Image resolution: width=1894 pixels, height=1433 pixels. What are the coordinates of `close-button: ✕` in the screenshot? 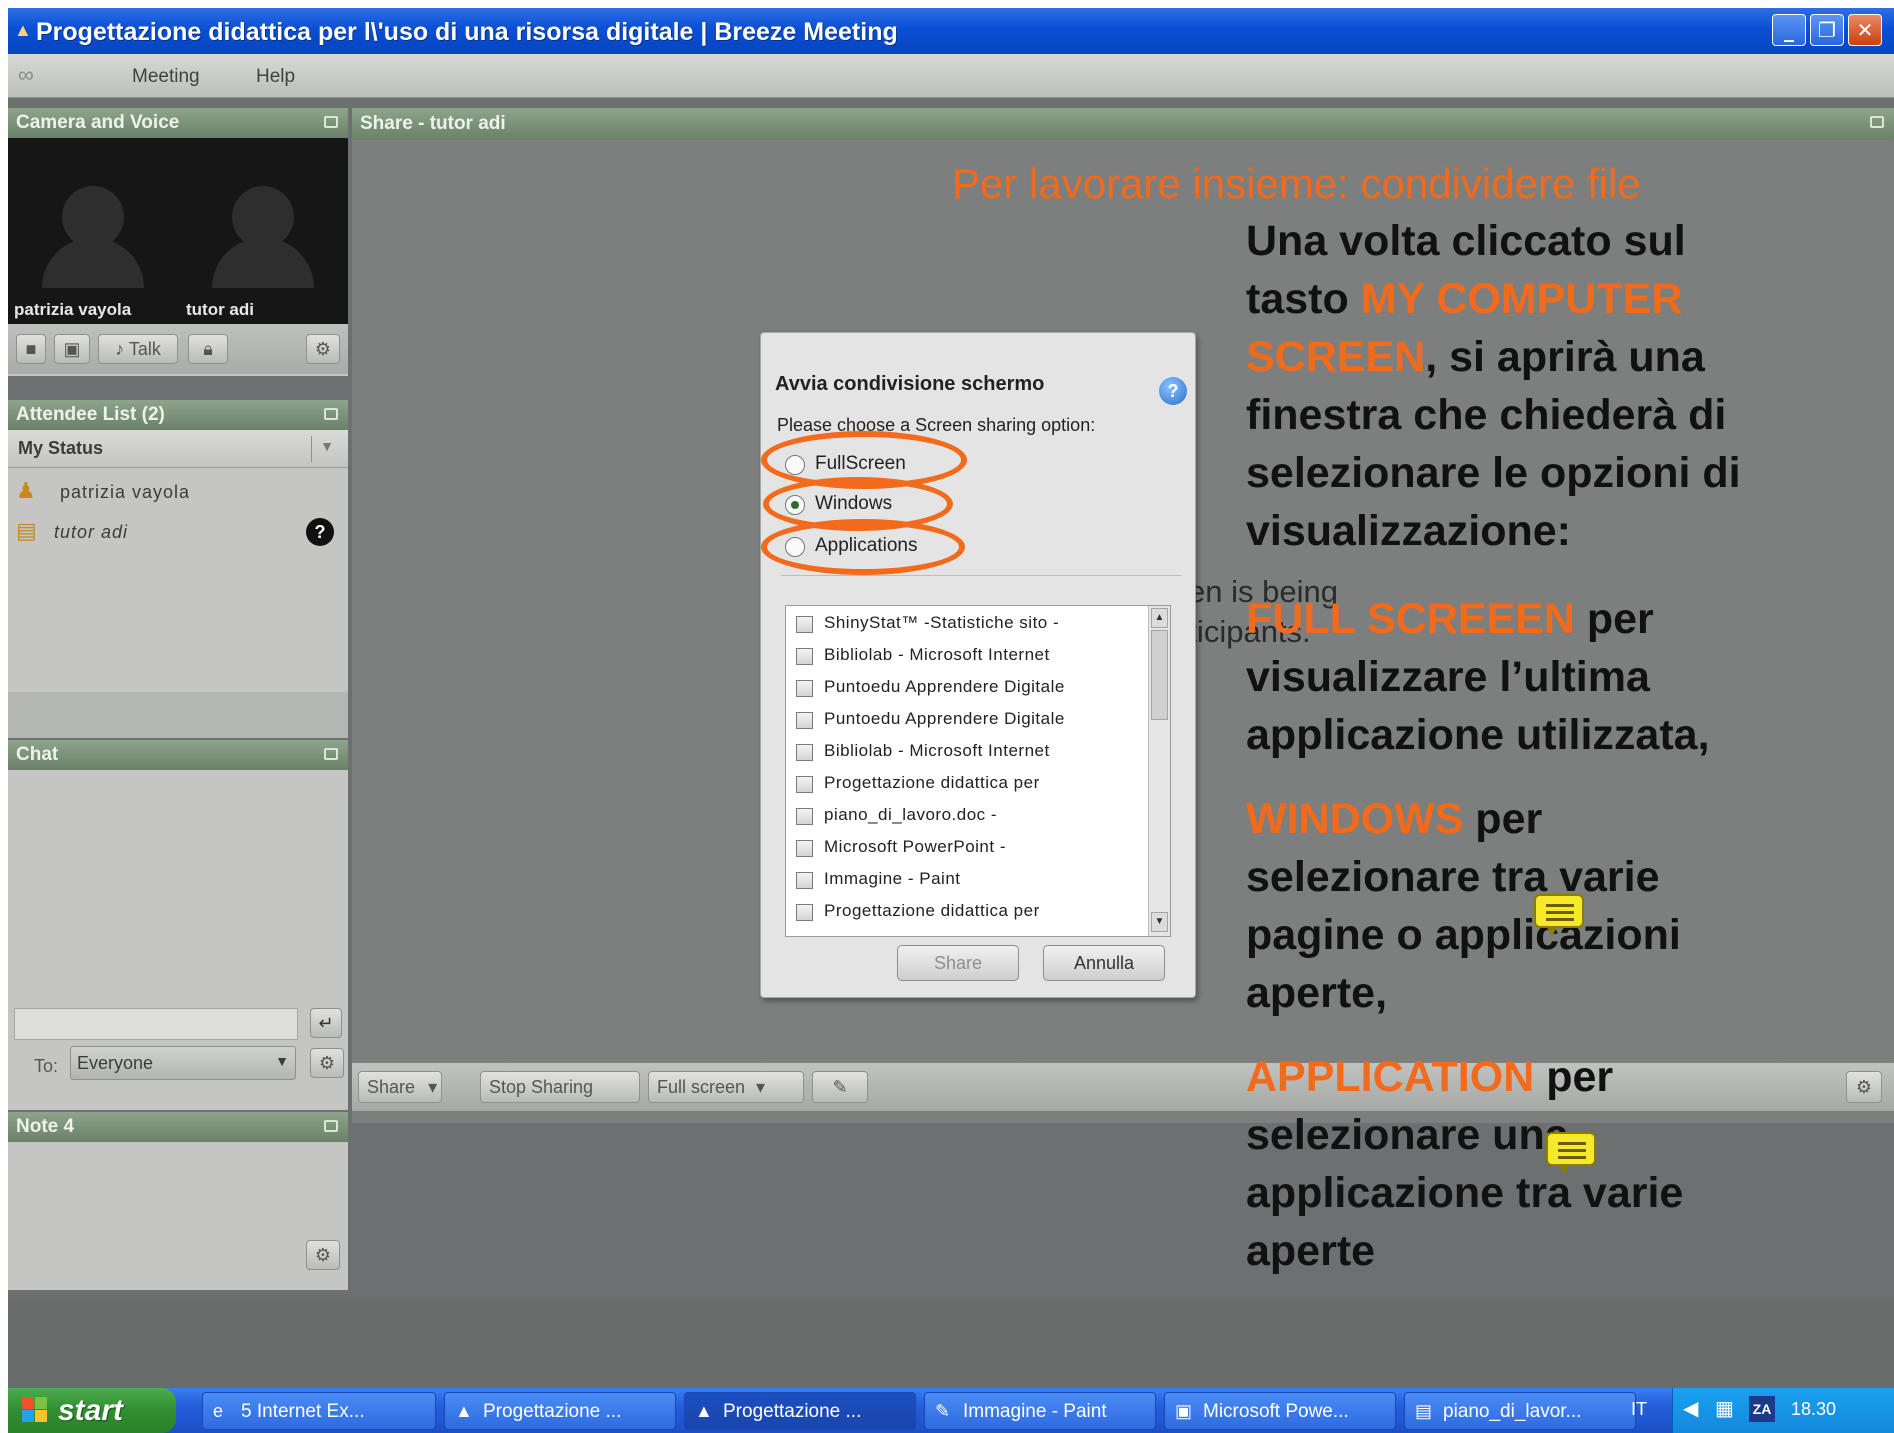 It's located at (1865, 30).